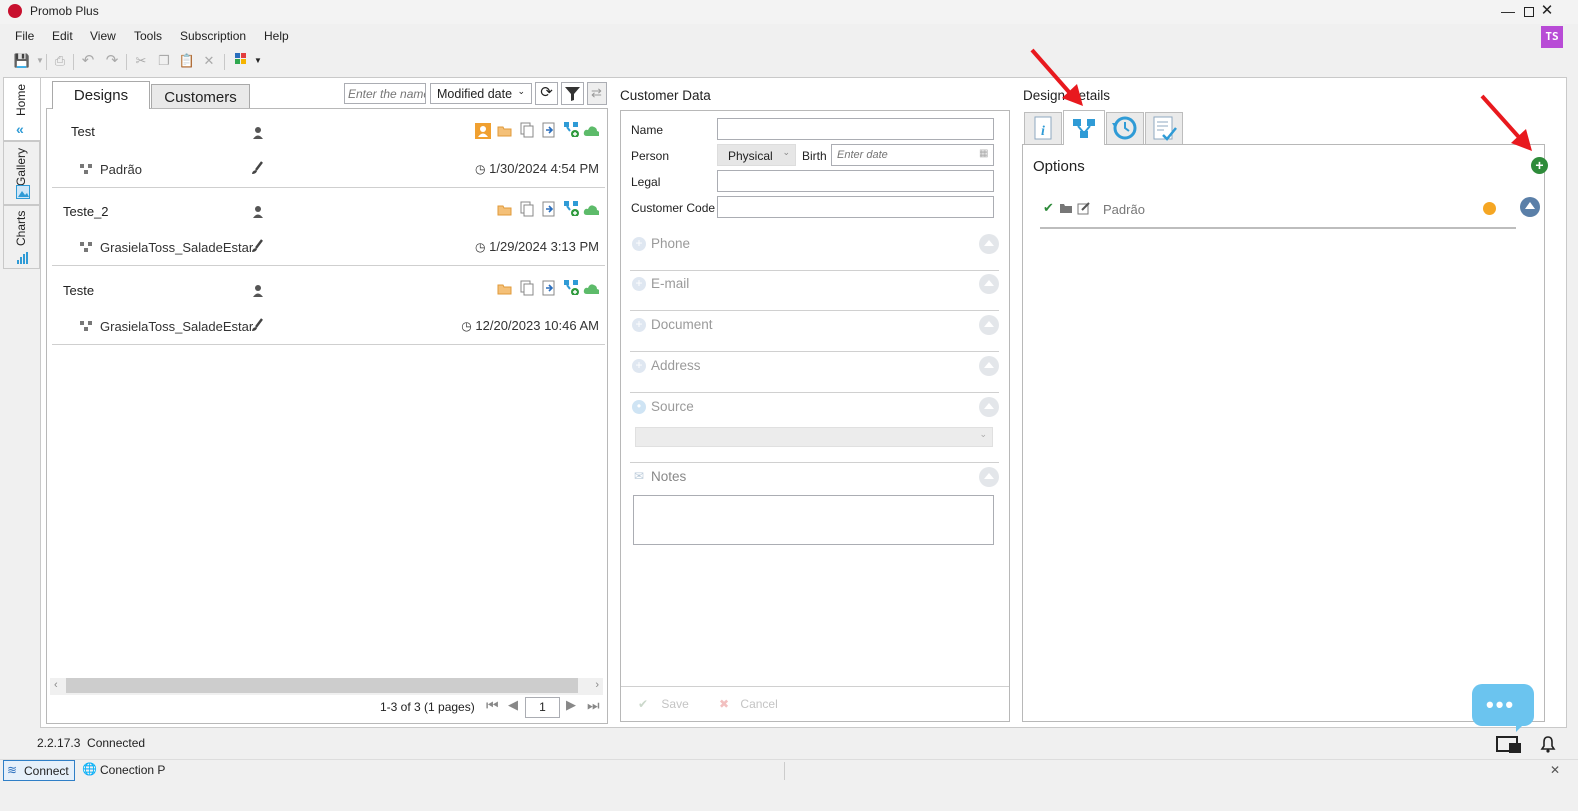  Describe the element at coordinates (597, 685) in the screenshot. I see `scroll-right-icon: ›` at that location.